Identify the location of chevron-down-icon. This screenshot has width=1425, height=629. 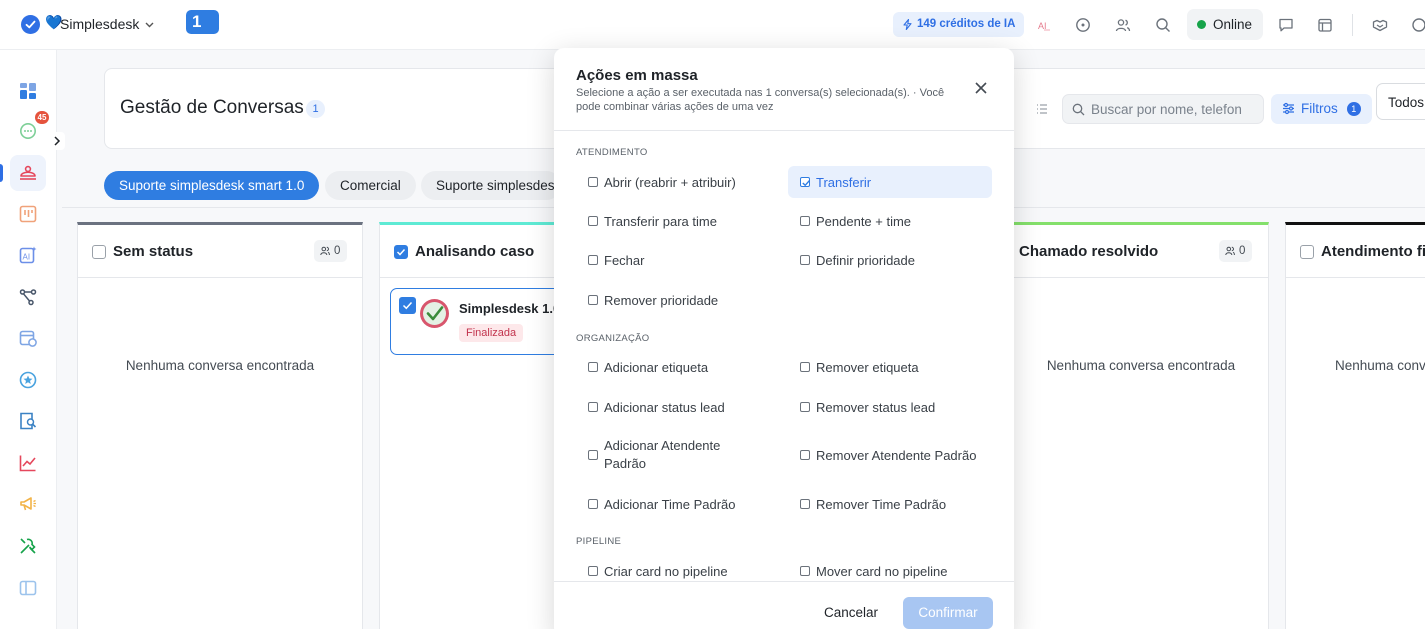
(149, 25).